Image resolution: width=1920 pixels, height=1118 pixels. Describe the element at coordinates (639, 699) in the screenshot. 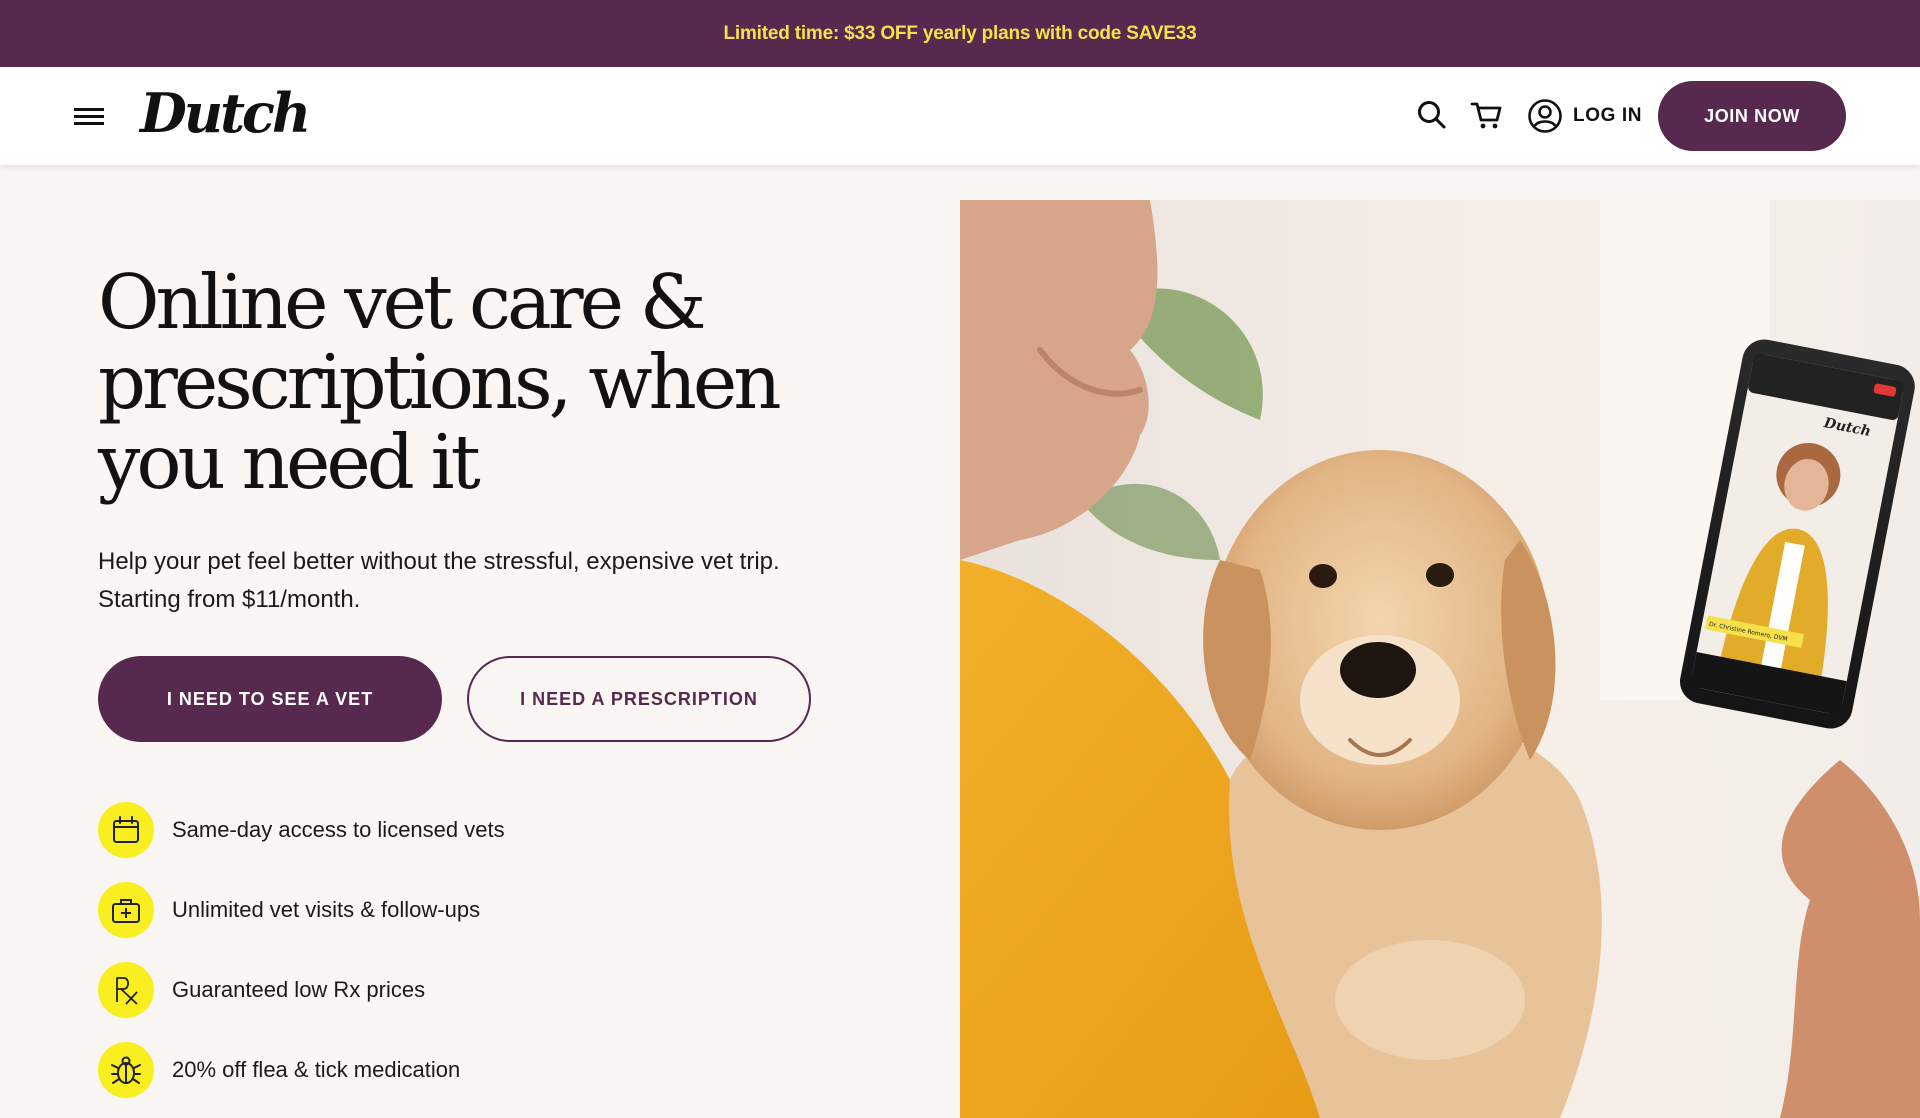

I see `need-prescription-button: I NEED A PRESCRIPTION` at that location.